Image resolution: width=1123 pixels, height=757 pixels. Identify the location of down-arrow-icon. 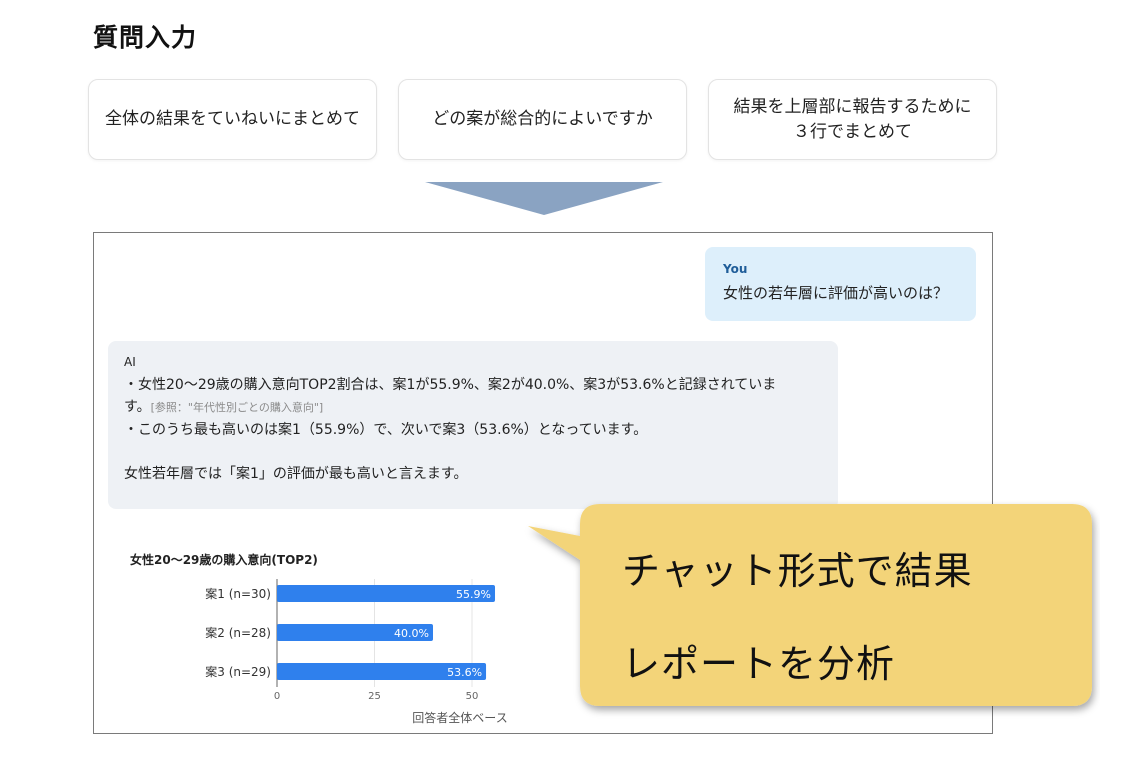
(544, 198).